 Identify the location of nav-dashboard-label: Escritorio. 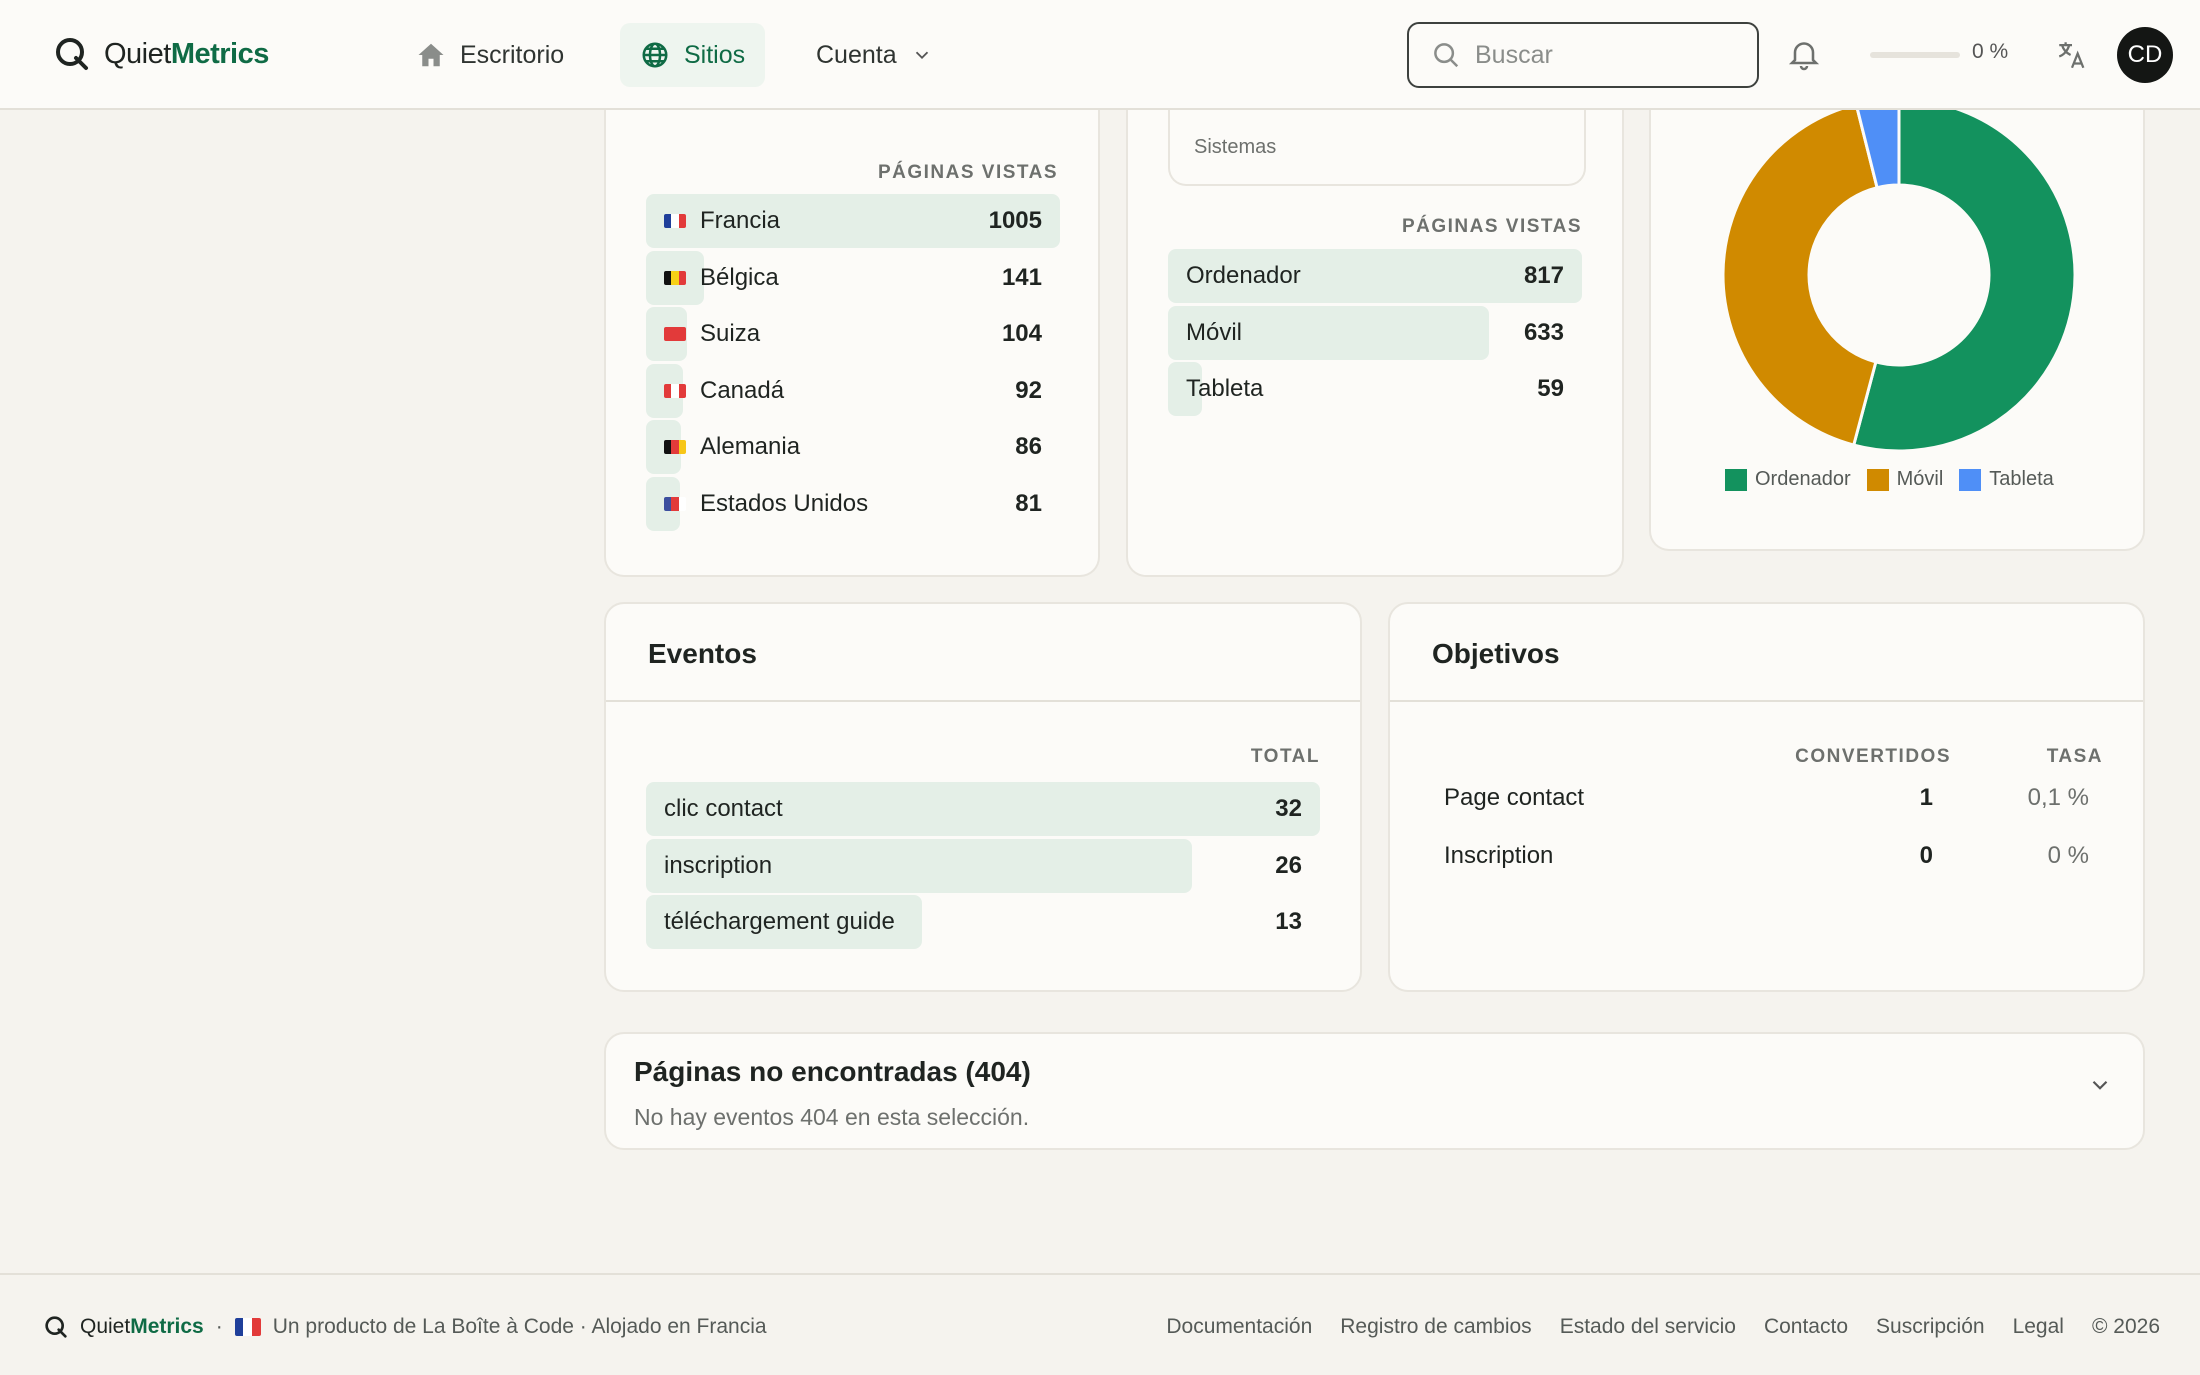
(512, 54).